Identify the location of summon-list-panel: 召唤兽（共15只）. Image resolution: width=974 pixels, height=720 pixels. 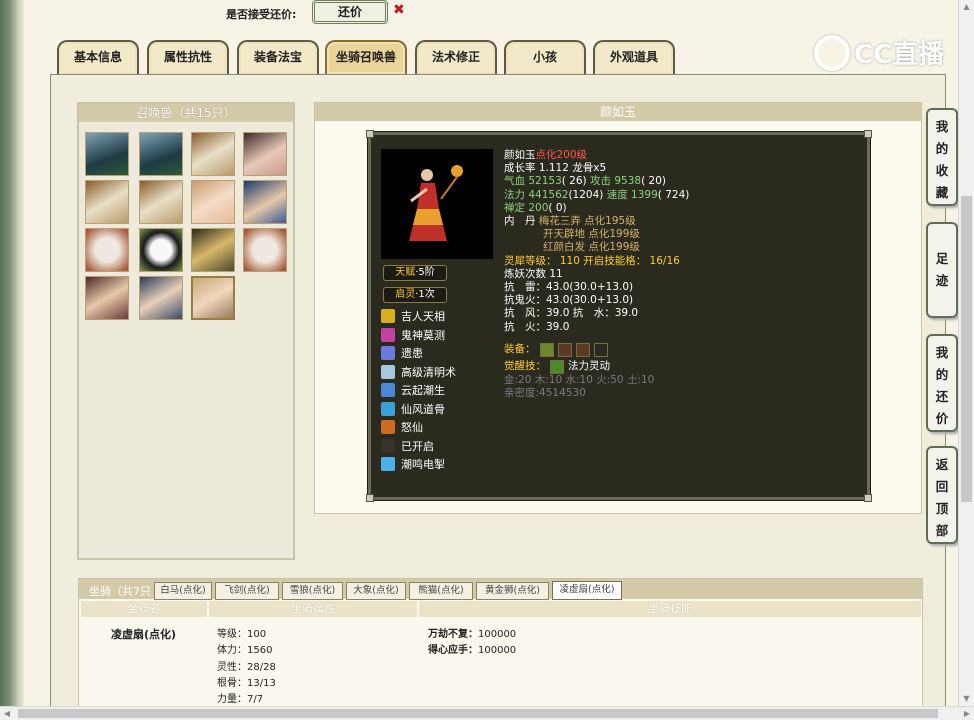
(186, 331).